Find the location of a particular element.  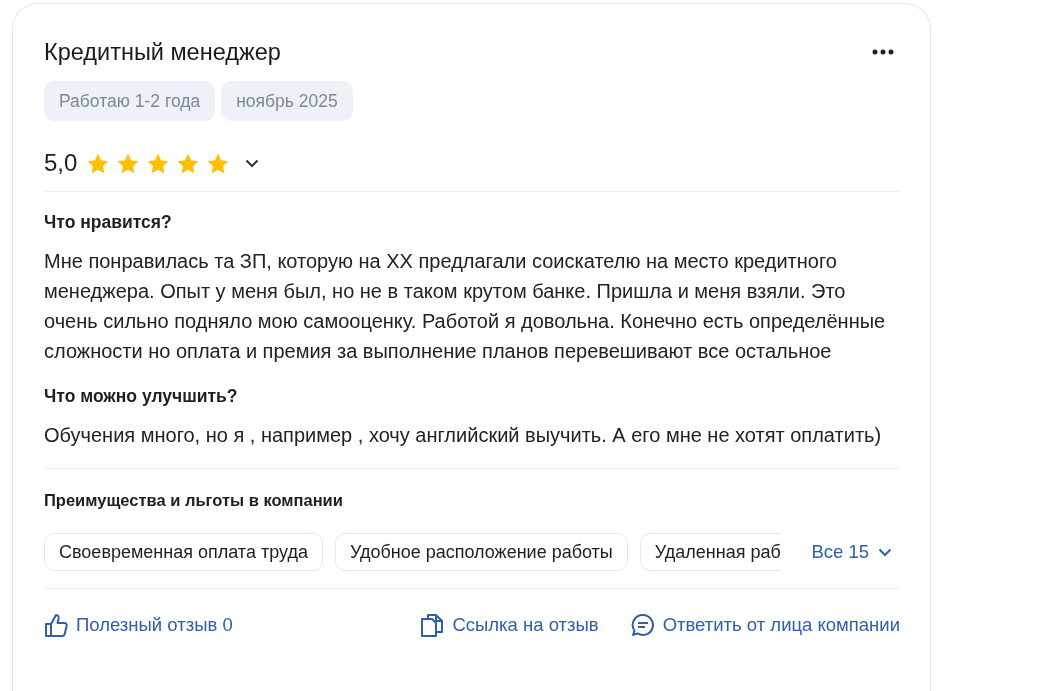

expand-button is located at coordinates (252, 163).